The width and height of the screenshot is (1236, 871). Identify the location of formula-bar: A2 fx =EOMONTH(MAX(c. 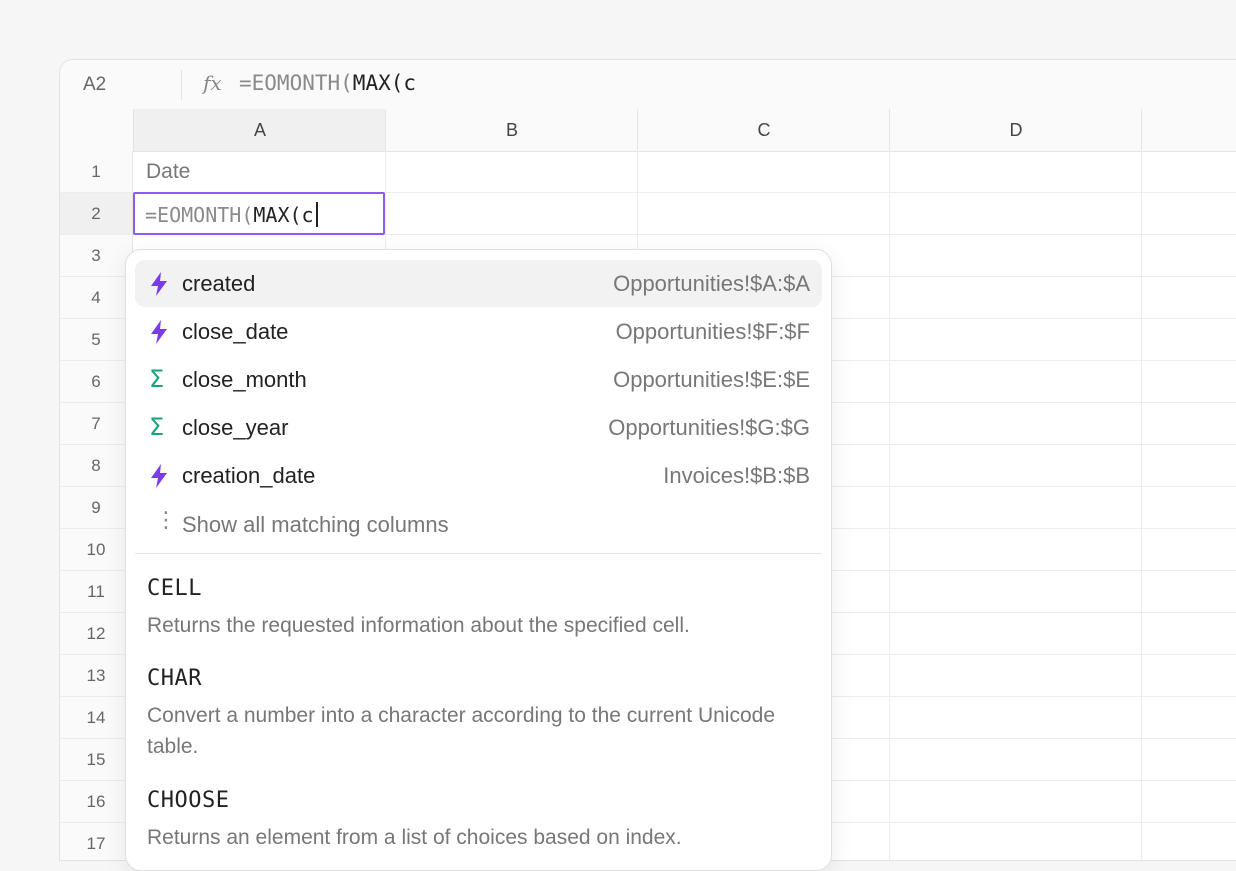
(648, 85).